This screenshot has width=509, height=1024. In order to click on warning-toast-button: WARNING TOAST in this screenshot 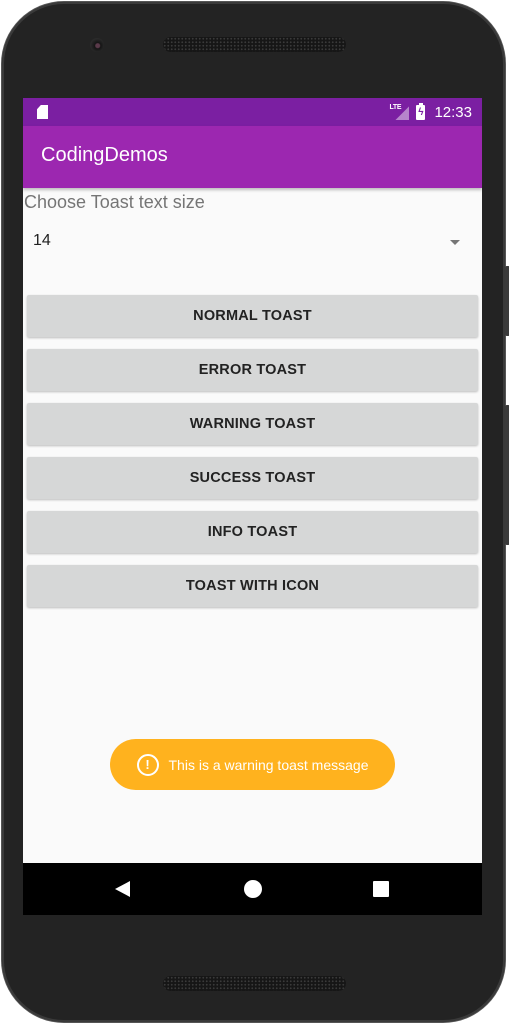, I will do `click(252, 424)`.